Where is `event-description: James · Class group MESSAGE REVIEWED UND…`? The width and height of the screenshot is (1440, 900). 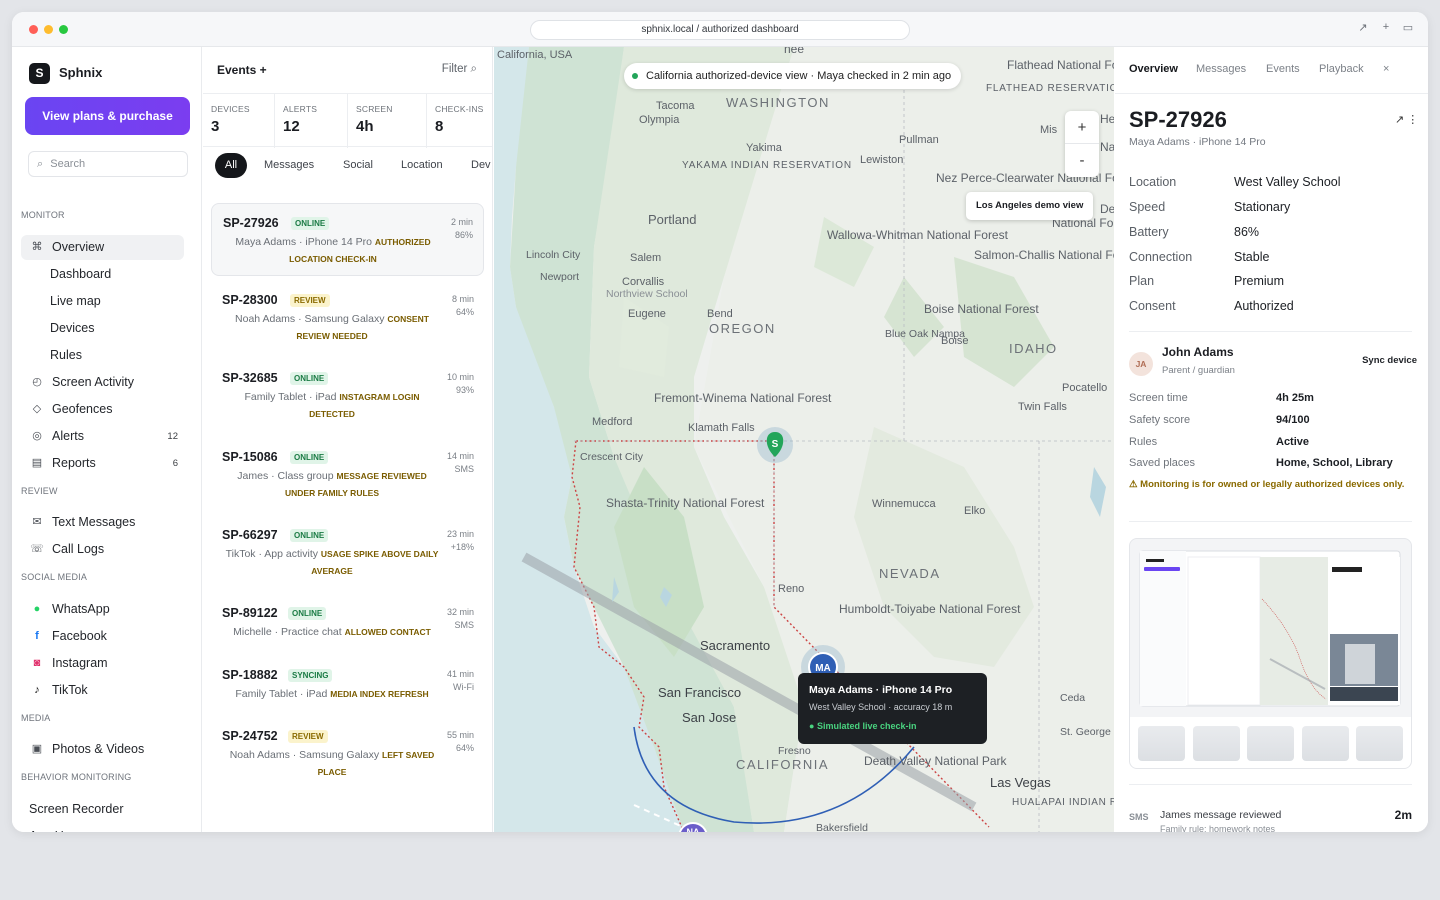 event-description: James · Class group MESSAGE REVIEWED UND… is located at coordinates (332, 485).